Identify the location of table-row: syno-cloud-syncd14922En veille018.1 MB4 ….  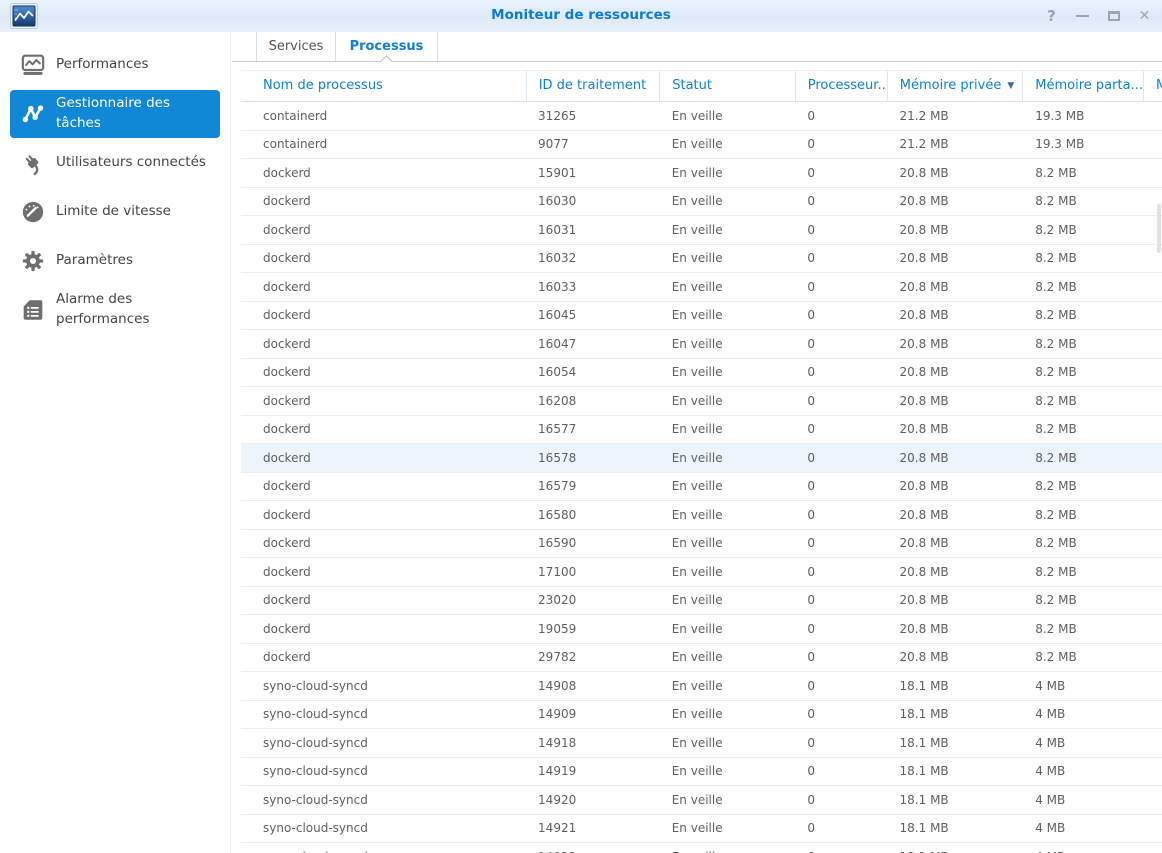
(701, 848).